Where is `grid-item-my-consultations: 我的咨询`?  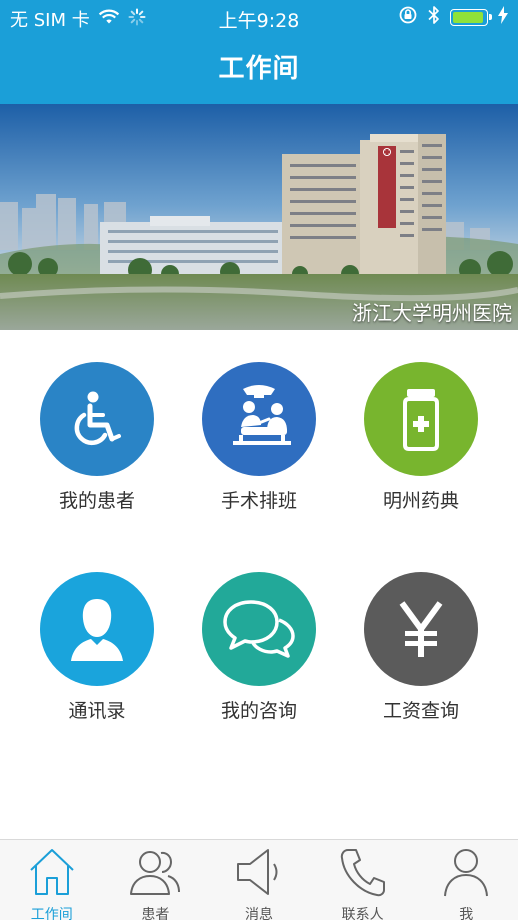
grid-item-my-consultations: 我的咨询 is located at coordinates (259, 647).